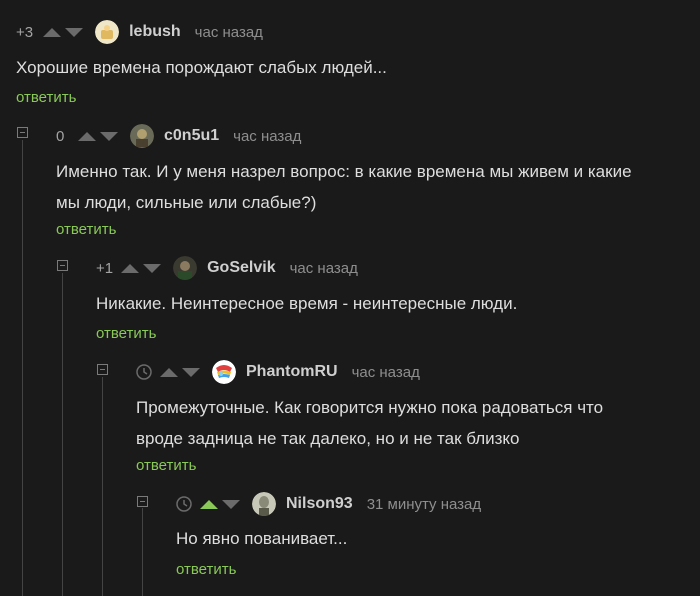 The width and height of the screenshot is (700, 596). What do you see at coordinates (186, 202) in the screenshot?
I see `comment-text: мы люди, сильные или слабые?)` at bounding box center [186, 202].